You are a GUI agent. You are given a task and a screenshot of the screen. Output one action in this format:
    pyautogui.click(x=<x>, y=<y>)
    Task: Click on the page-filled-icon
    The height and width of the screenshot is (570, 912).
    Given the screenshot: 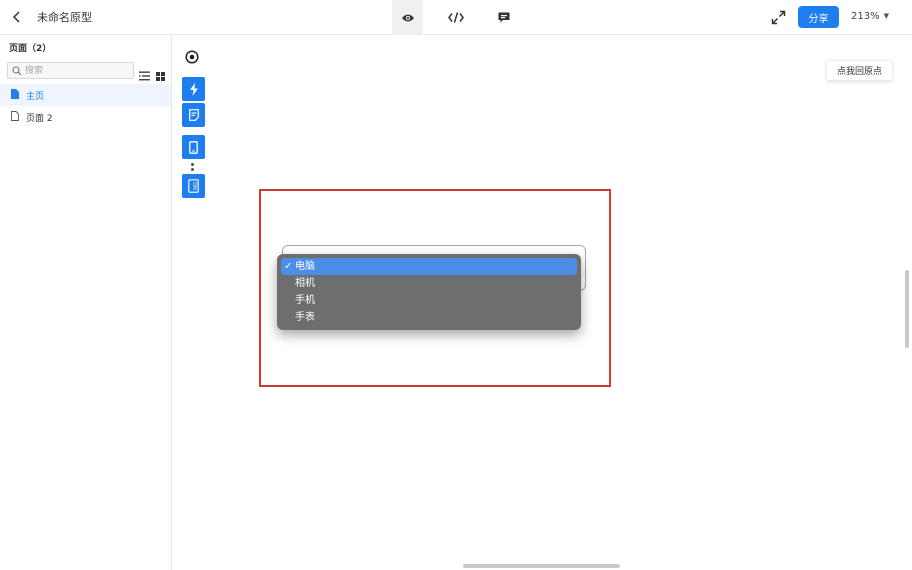 What is the action you would take?
    pyautogui.click(x=15, y=94)
    